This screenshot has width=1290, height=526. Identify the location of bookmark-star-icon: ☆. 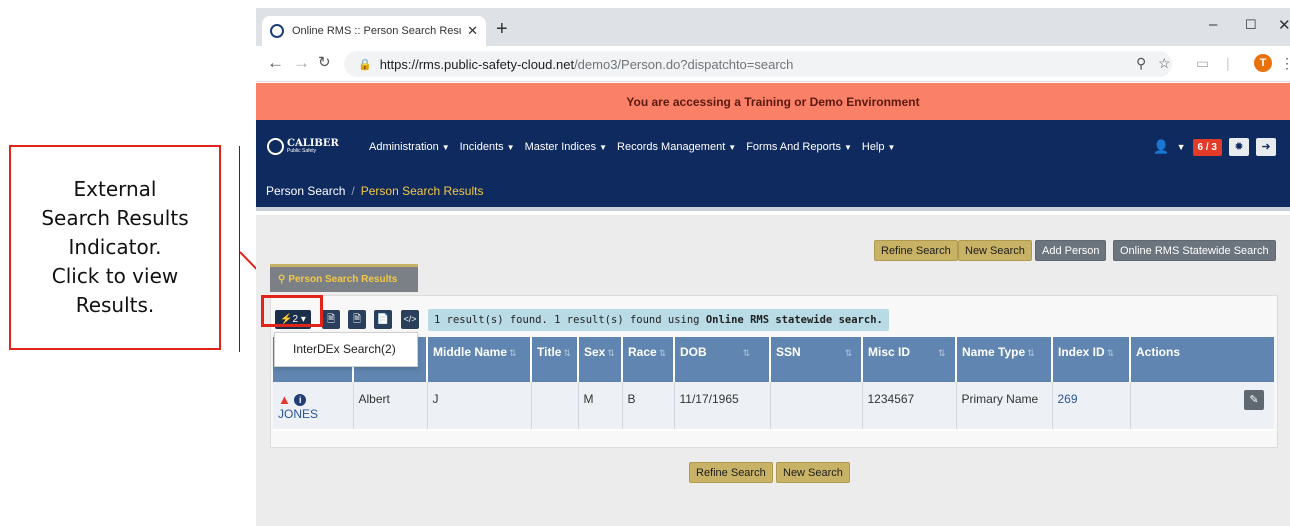
(1164, 63).